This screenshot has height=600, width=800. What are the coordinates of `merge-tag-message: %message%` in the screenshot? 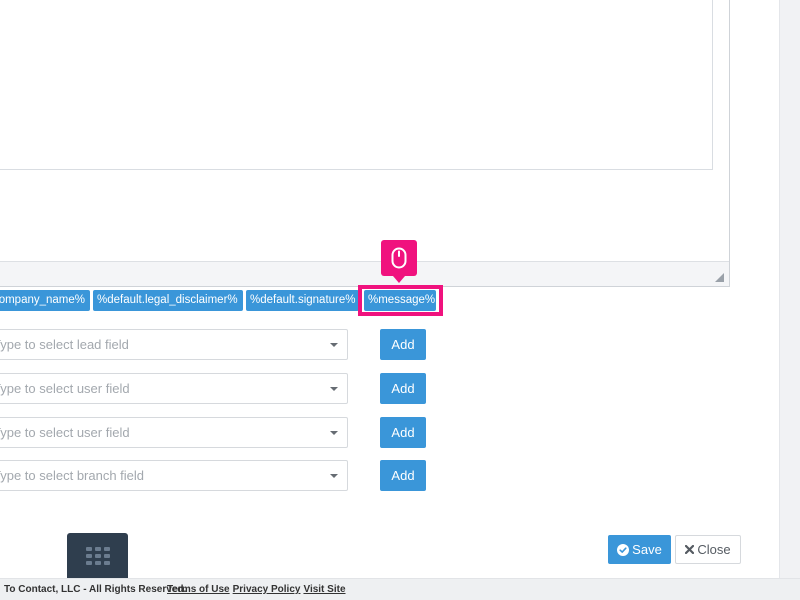 It's located at (400, 300).